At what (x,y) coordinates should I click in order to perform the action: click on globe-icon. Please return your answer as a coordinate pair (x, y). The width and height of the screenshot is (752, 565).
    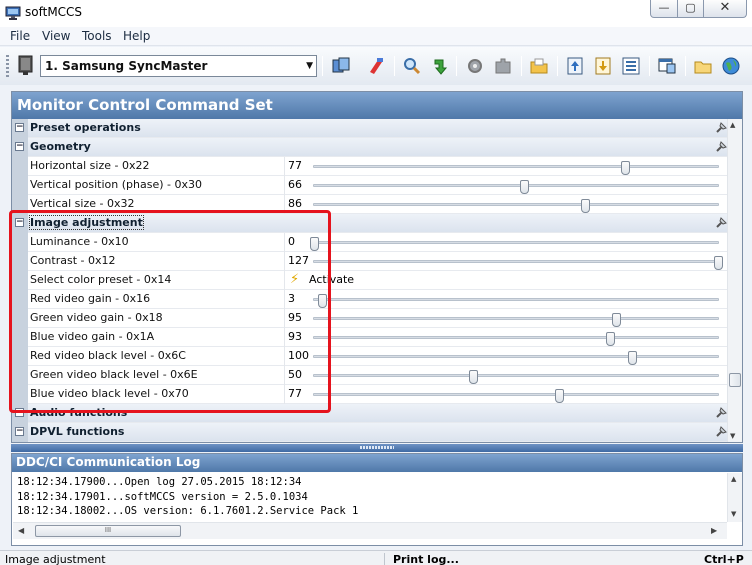
    Looking at the image, I should click on (731, 66).